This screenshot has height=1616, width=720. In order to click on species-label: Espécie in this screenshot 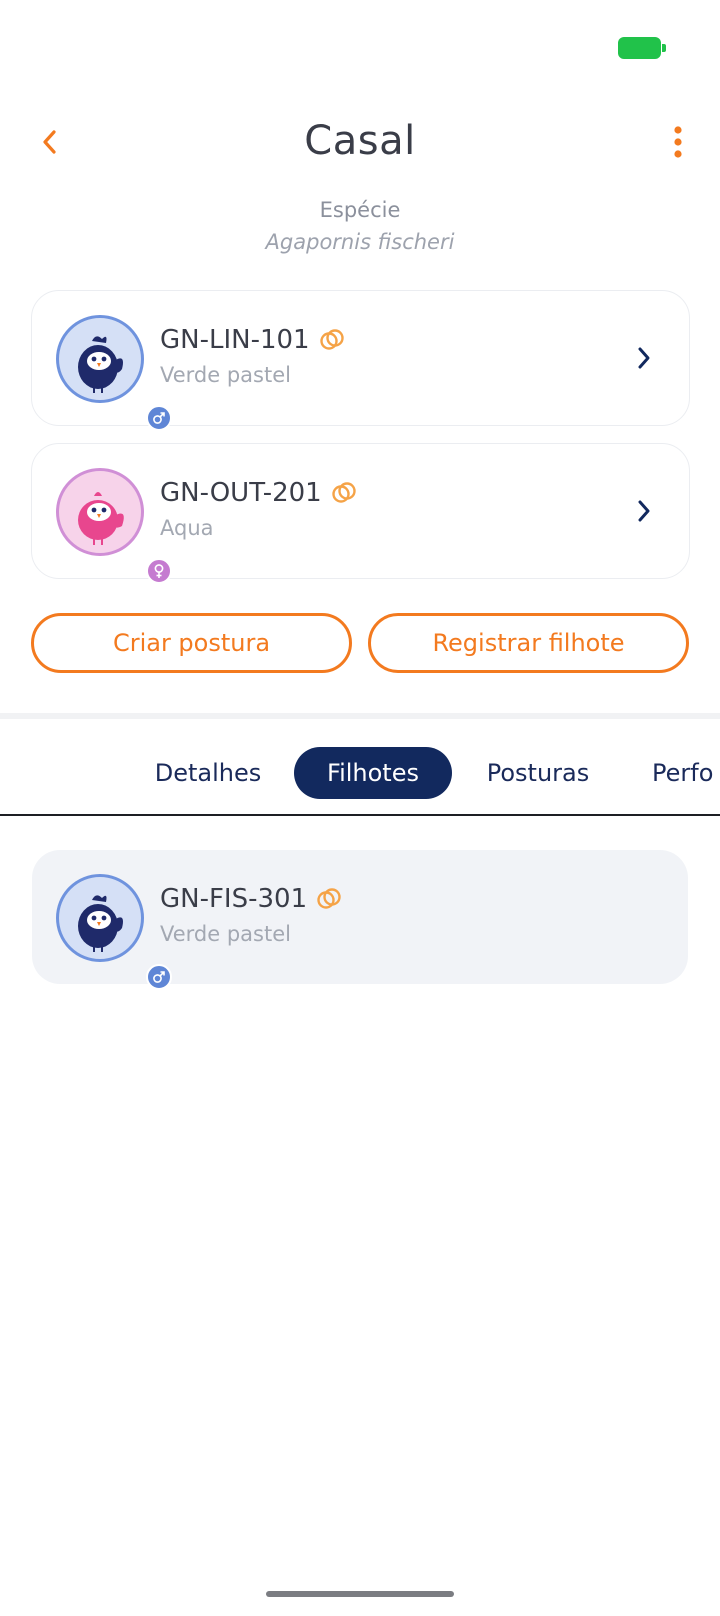, I will do `click(360, 210)`.